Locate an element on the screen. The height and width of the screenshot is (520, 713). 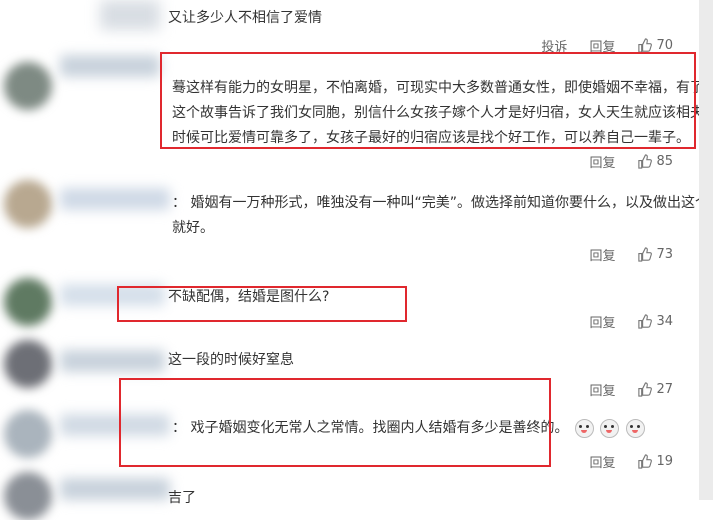
comment-text: ： 婚姻有一万种形式，唯独没有一种叫“完美”。做选择前知道你要什么，以及做出这个 is located at coordinates (440, 203).